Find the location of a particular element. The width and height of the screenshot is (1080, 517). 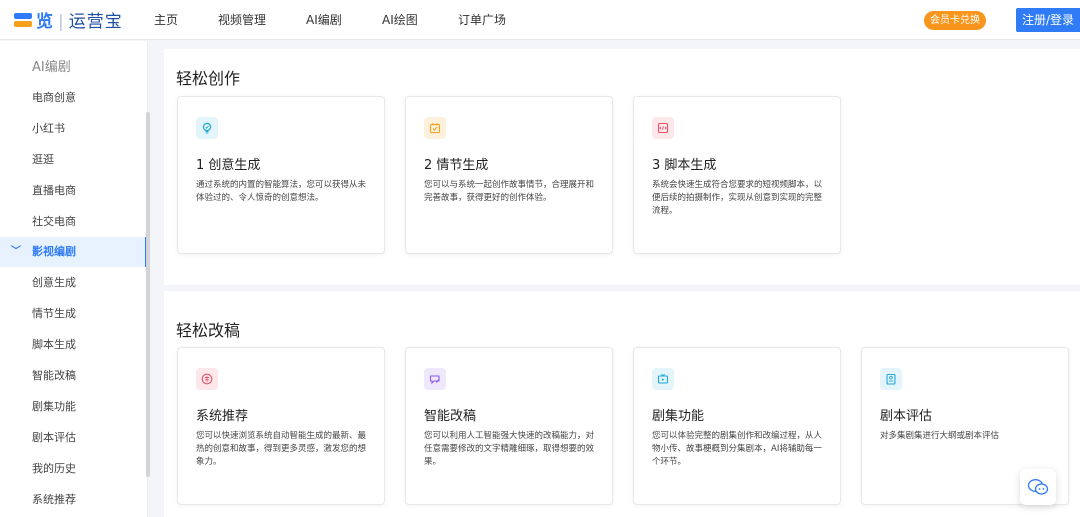

sidebar-item-script-generation: 脚本生成 is located at coordinates (73, 345).